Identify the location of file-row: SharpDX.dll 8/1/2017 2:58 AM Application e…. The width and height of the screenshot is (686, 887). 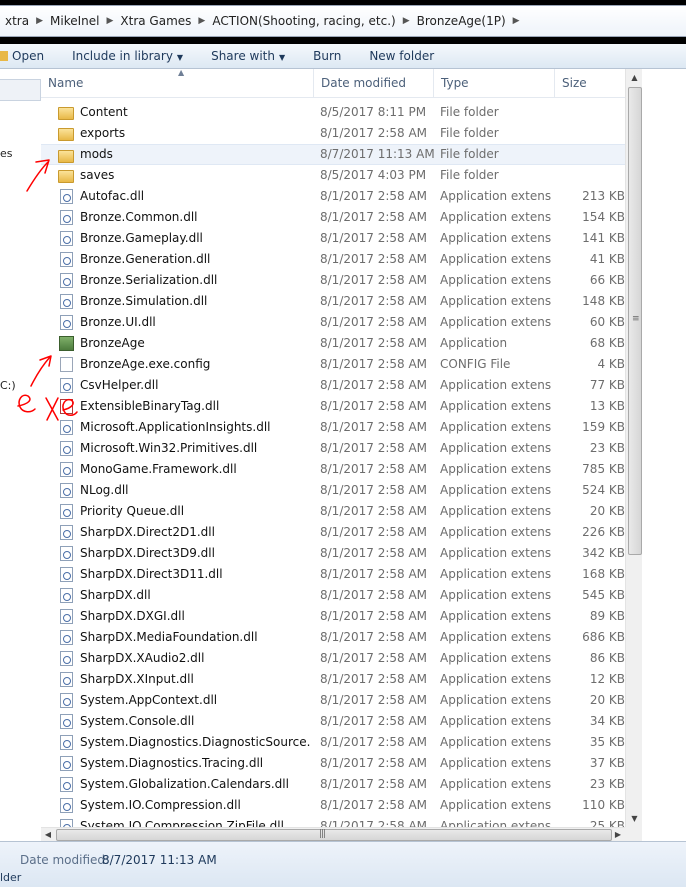
(333, 595).